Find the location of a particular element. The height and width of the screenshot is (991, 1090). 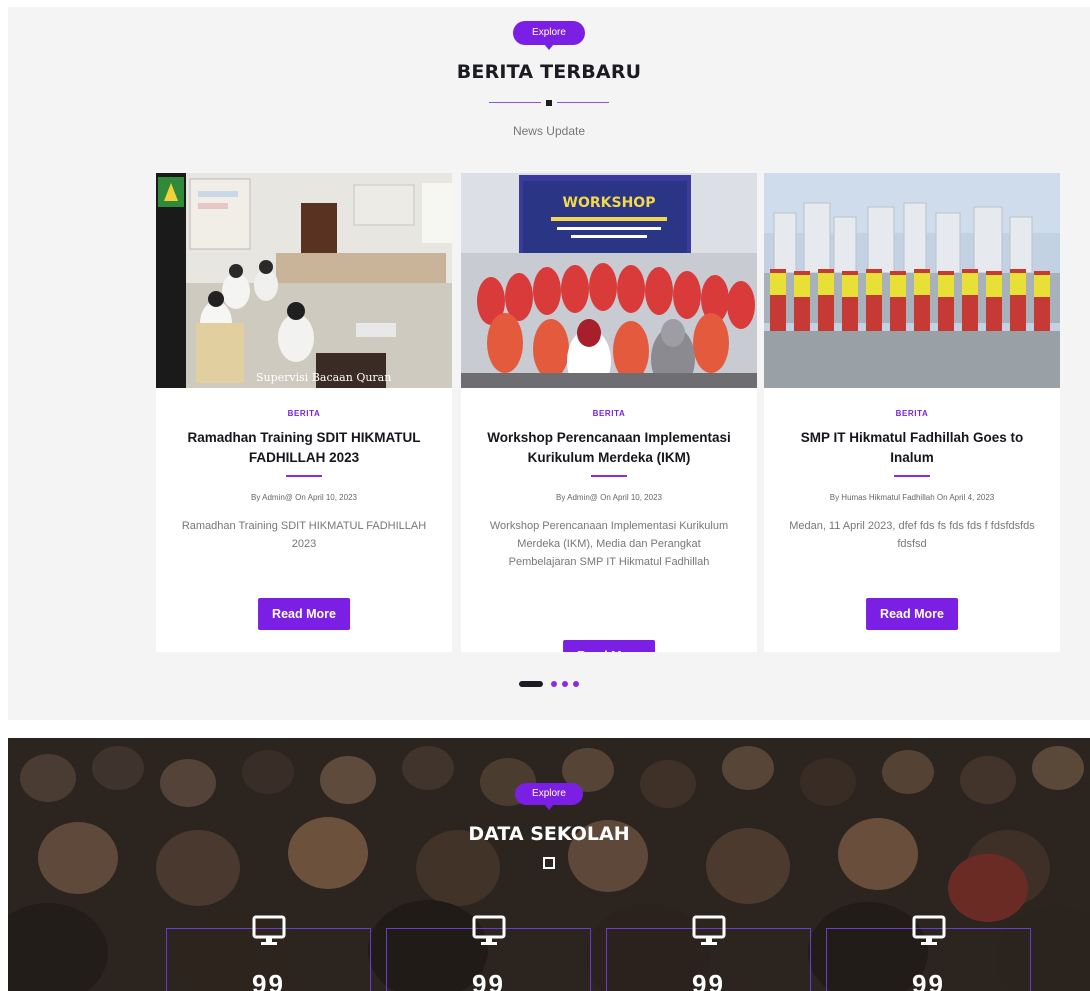

title-divider is located at coordinates (549, 103).